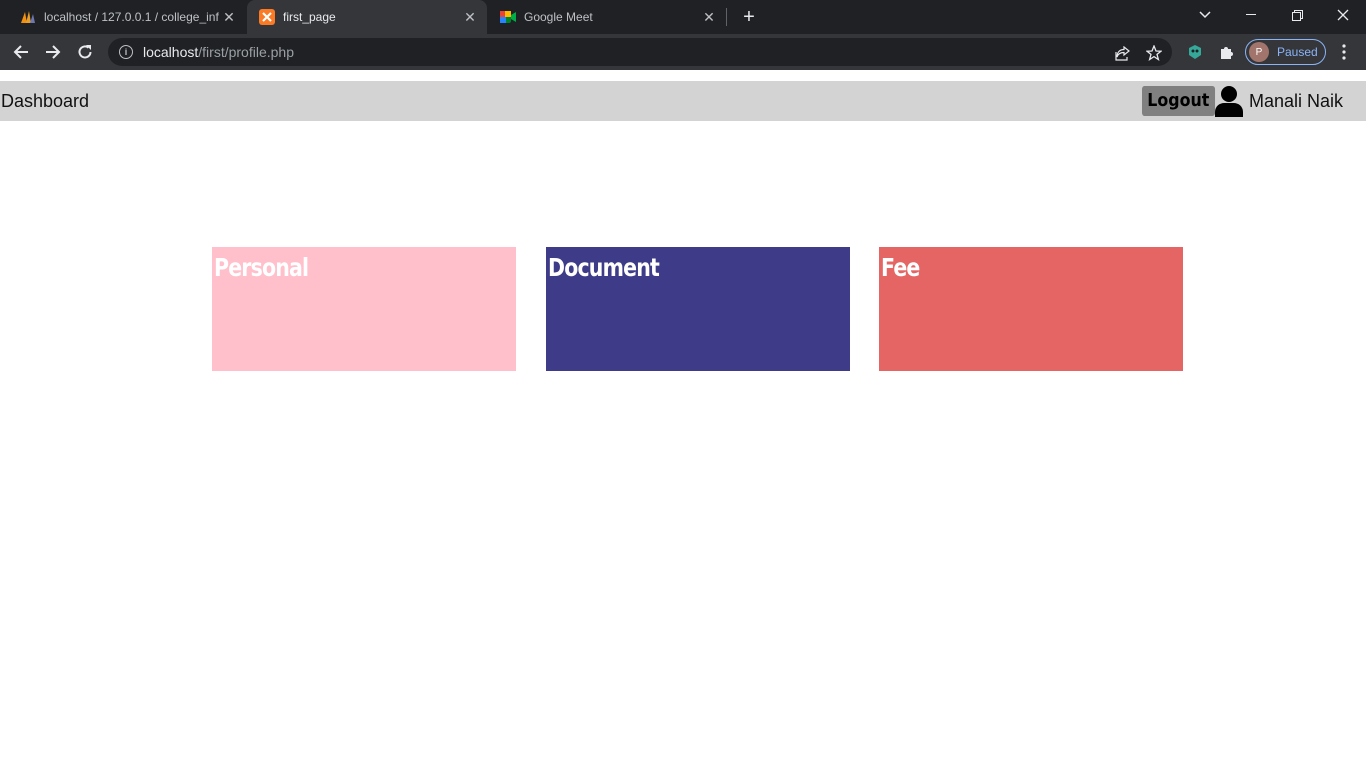  I want to click on browser-toolbar: i localhost /first/profile.php P Paused, so click(683, 52).